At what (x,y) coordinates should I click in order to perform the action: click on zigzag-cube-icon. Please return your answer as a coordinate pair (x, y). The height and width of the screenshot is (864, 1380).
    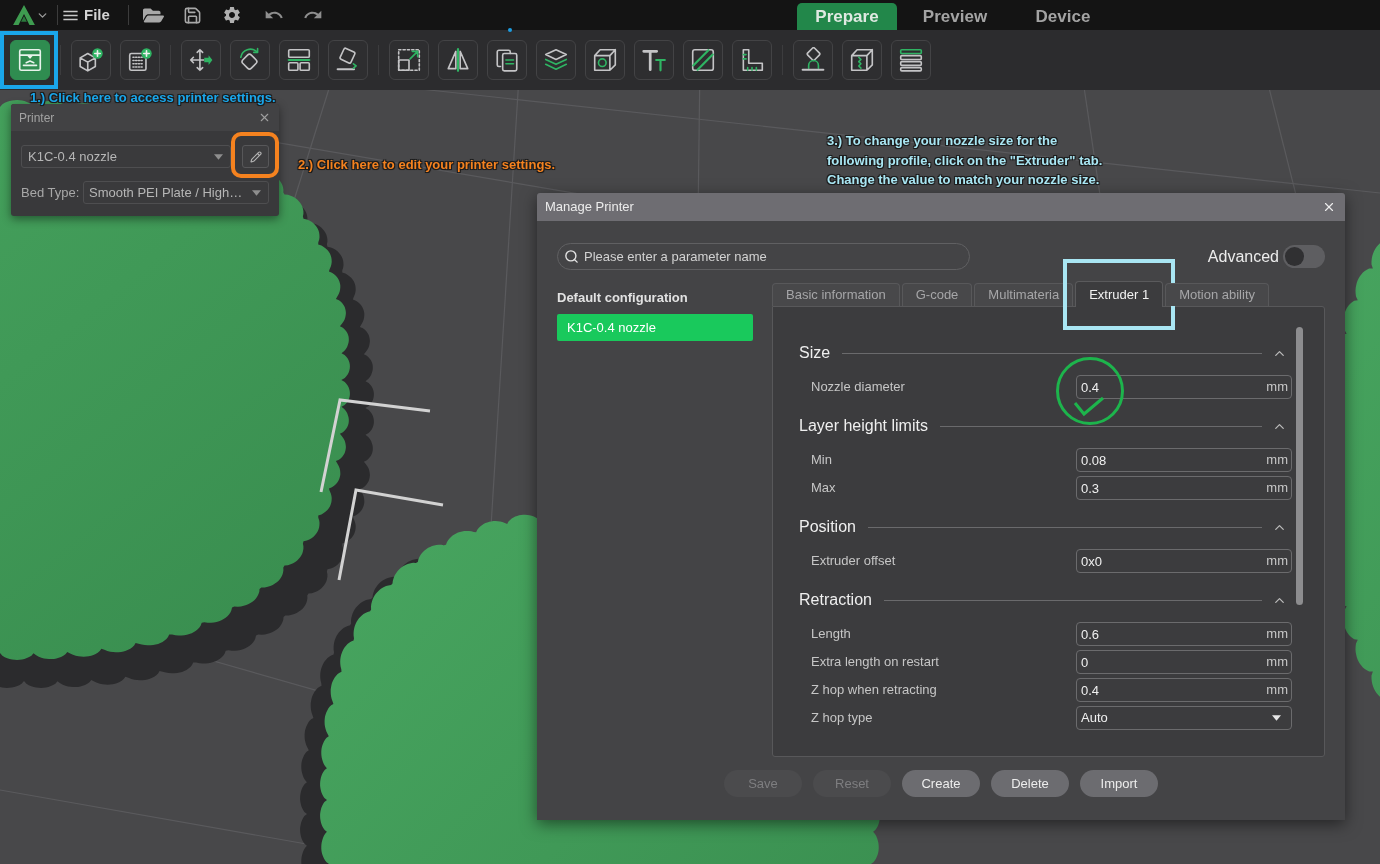
    Looking at the image, I should click on (862, 60).